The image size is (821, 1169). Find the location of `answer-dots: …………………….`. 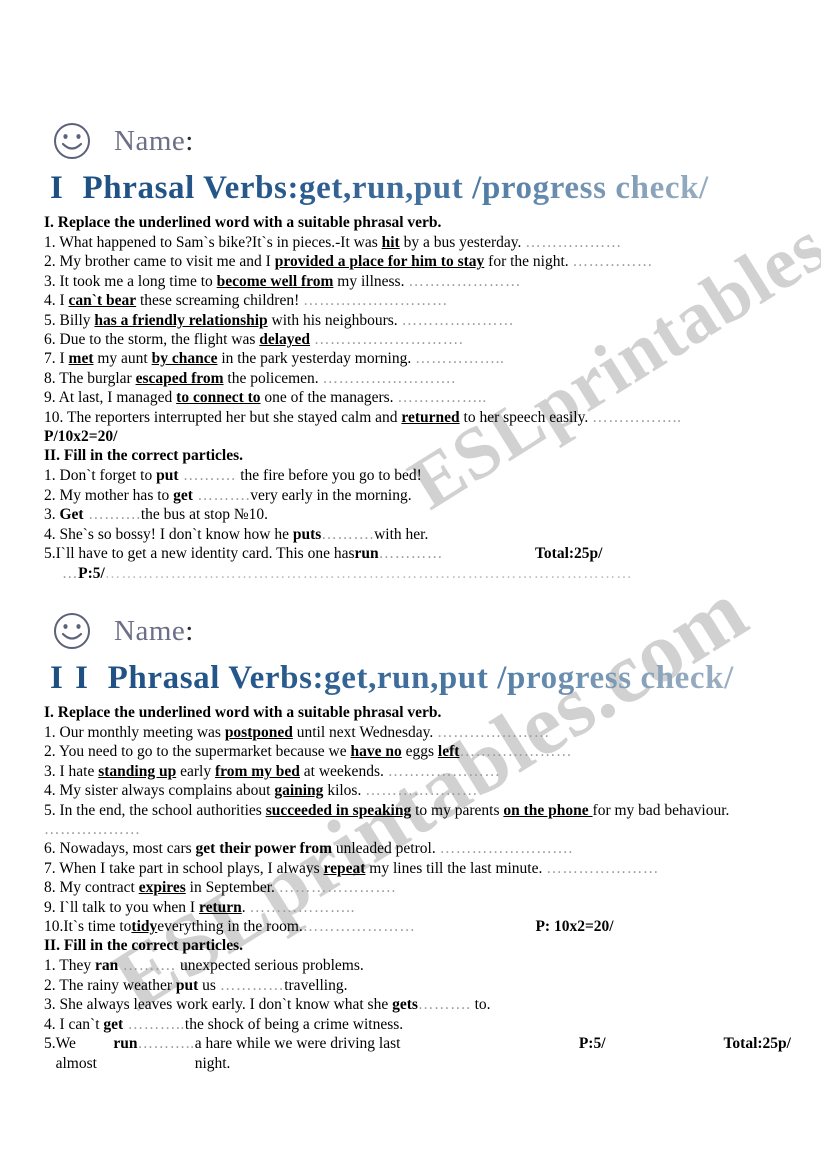

answer-dots: ……………………. is located at coordinates (506, 849).